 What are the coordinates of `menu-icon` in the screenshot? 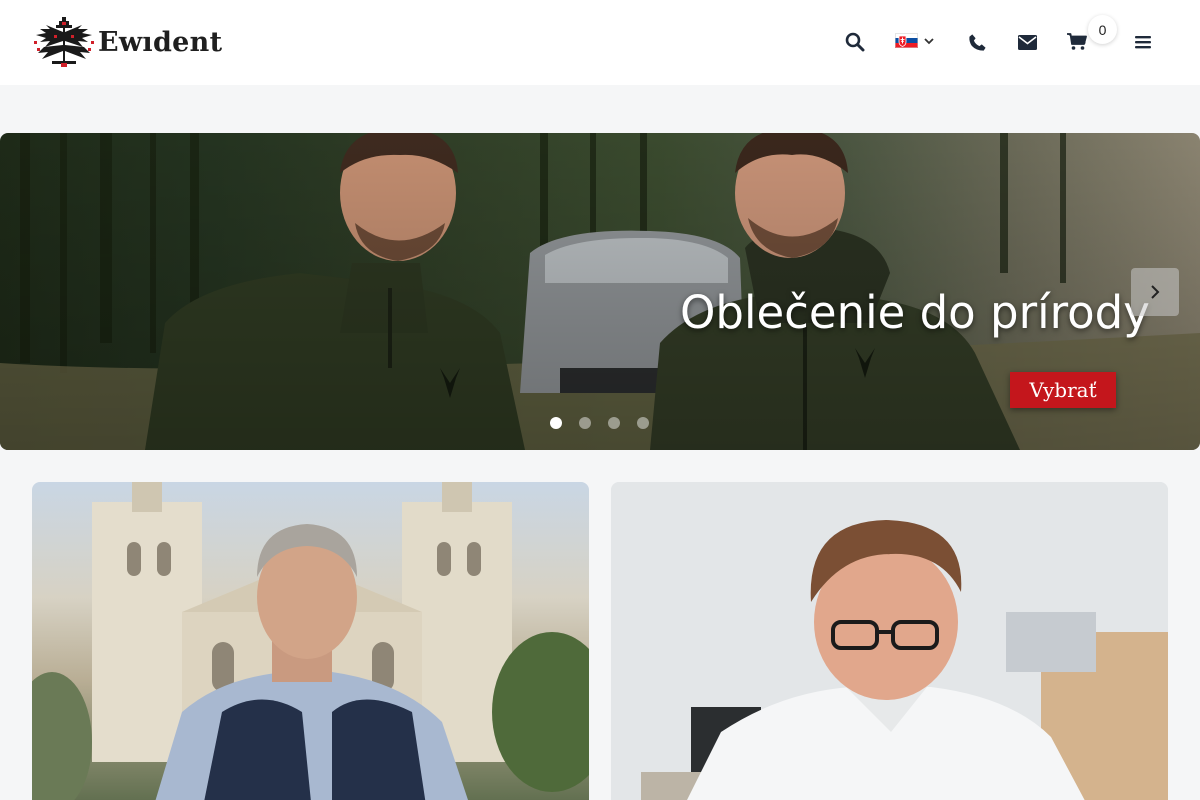 It's located at (1143, 42).